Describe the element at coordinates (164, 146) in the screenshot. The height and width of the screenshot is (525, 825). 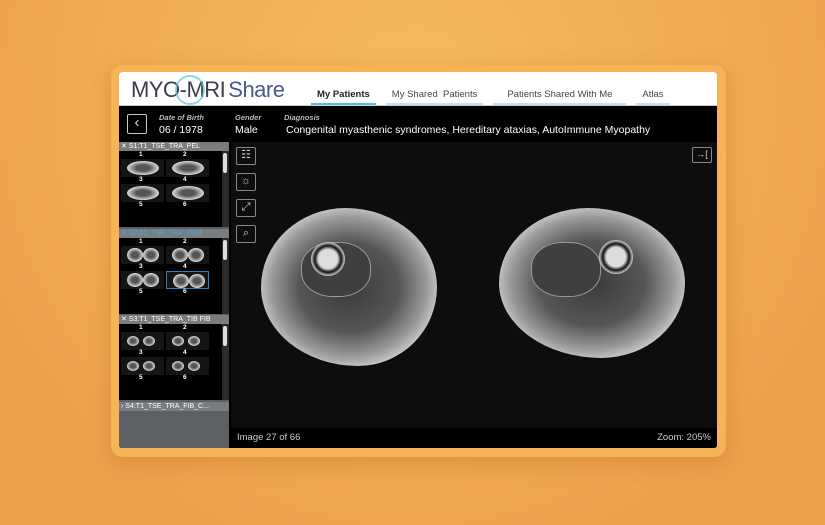
I see `series-title: S1:T1_TSE_TRA_PEL` at that location.